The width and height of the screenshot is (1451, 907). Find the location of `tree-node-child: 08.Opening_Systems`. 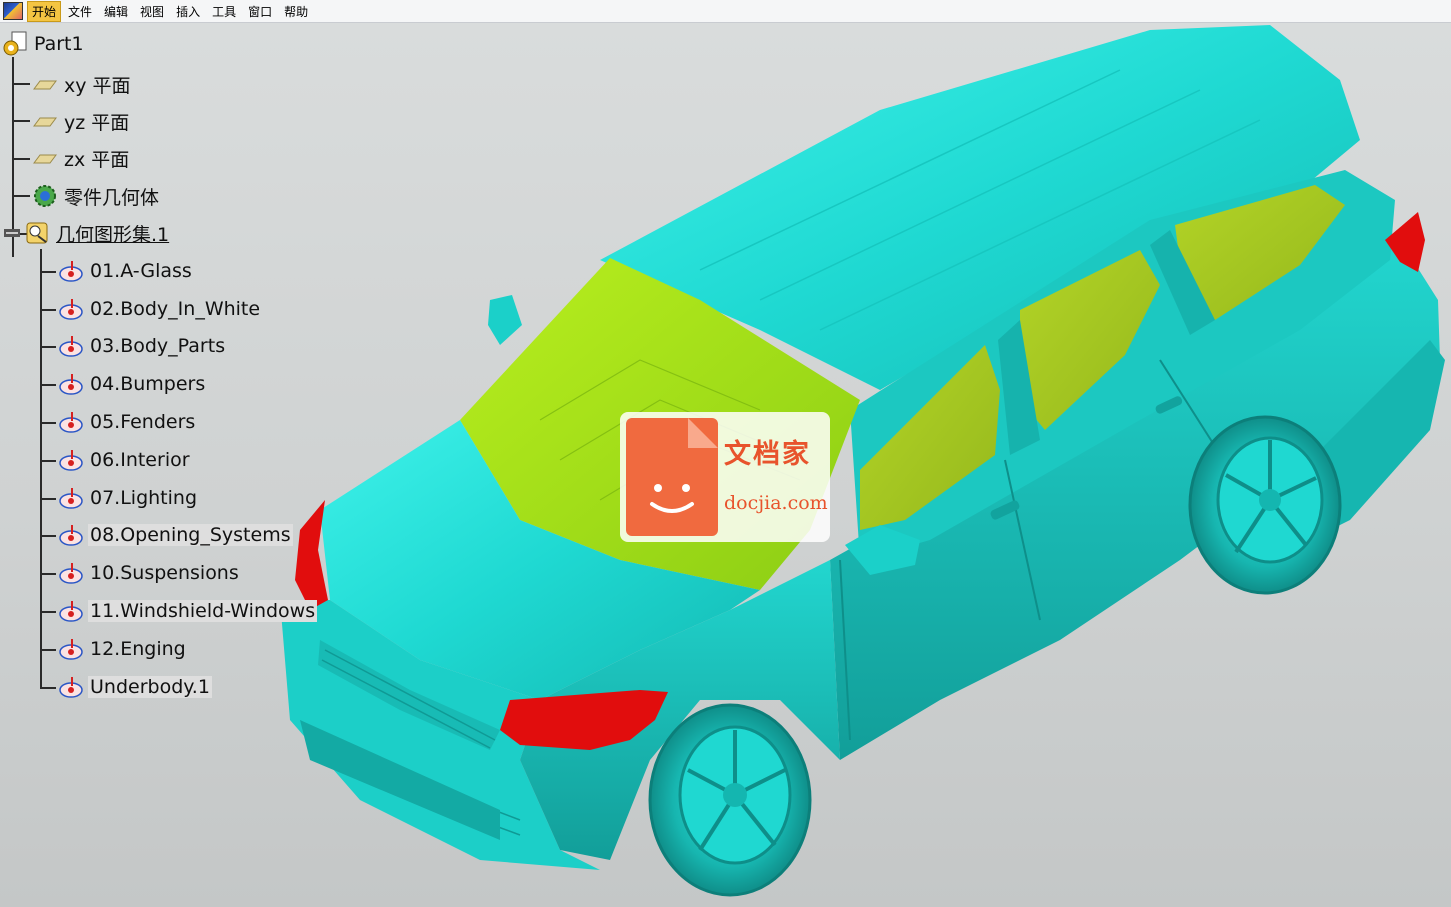

tree-node-child: 08.Opening_Systems is located at coordinates (175, 535).